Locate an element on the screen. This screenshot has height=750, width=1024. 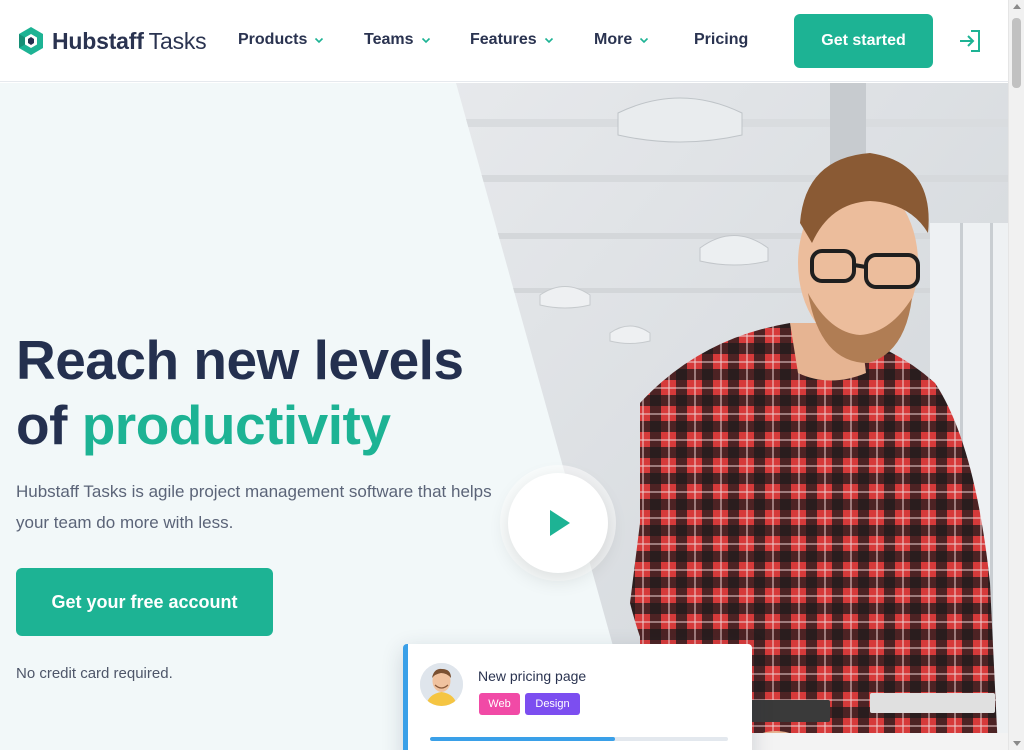
tag-design: Design is located at coordinates (552, 704).